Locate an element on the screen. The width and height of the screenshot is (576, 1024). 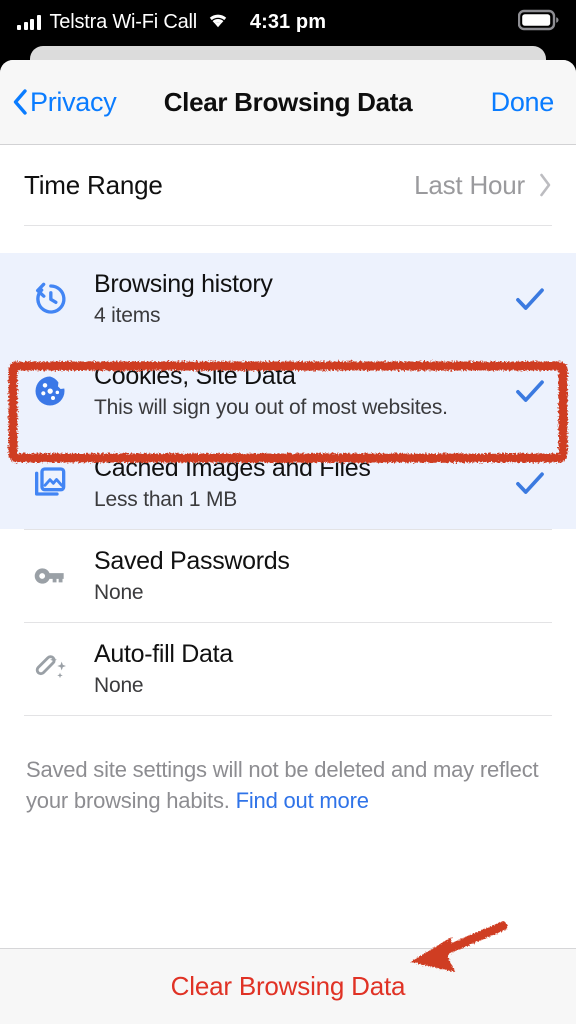
list-item: Saved Passwords None is located at coordinates (288, 576).